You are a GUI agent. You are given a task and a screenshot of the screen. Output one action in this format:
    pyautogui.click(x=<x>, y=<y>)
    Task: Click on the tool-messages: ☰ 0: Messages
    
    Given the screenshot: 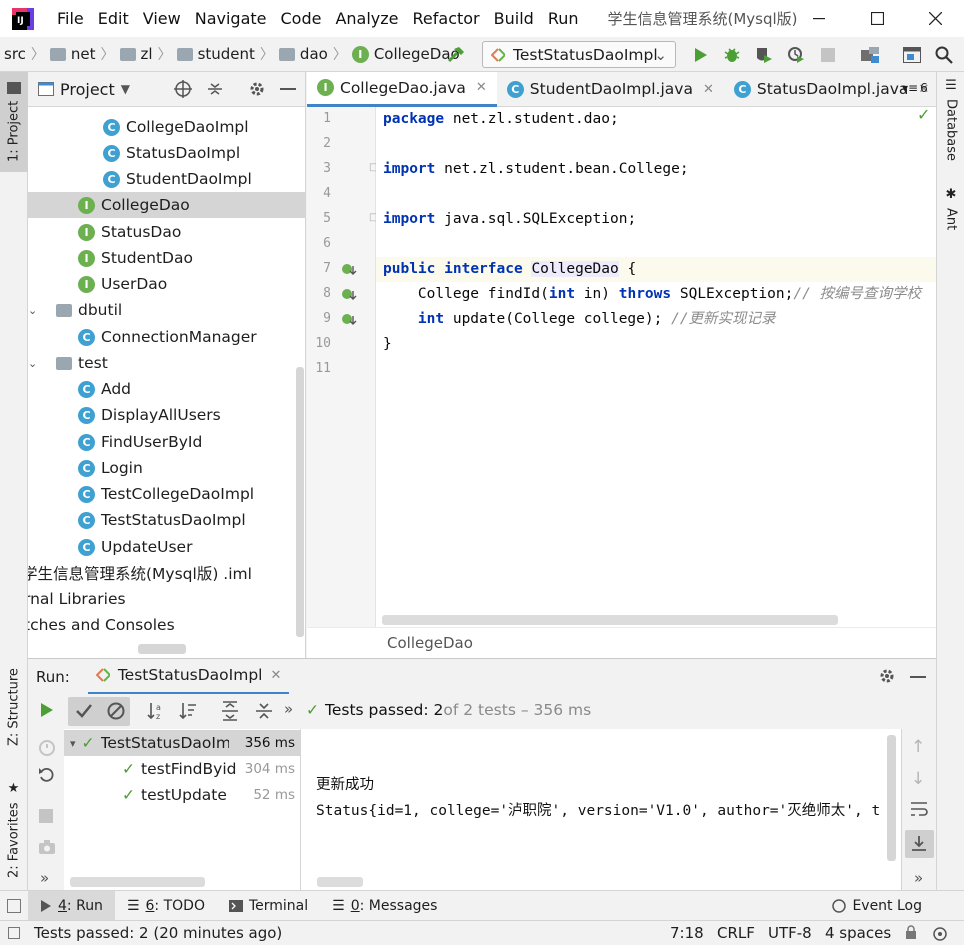 What is the action you would take?
    pyautogui.click(x=384, y=906)
    